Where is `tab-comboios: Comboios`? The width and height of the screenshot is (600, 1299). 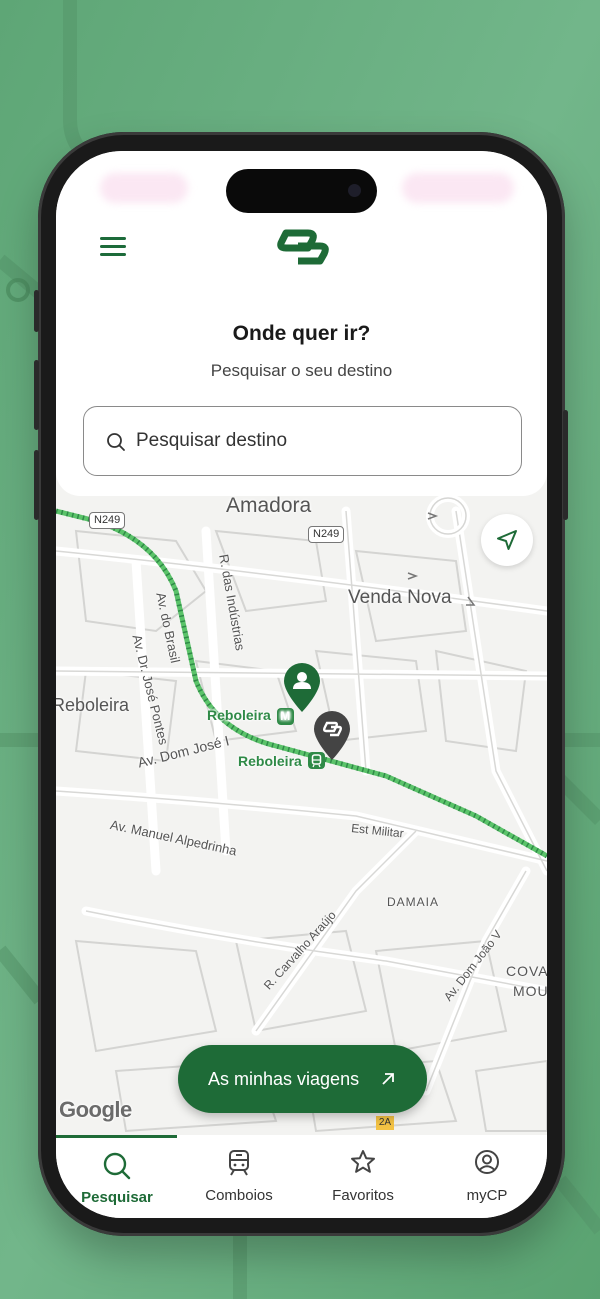 tab-comboios: Comboios is located at coordinates (239, 1176).